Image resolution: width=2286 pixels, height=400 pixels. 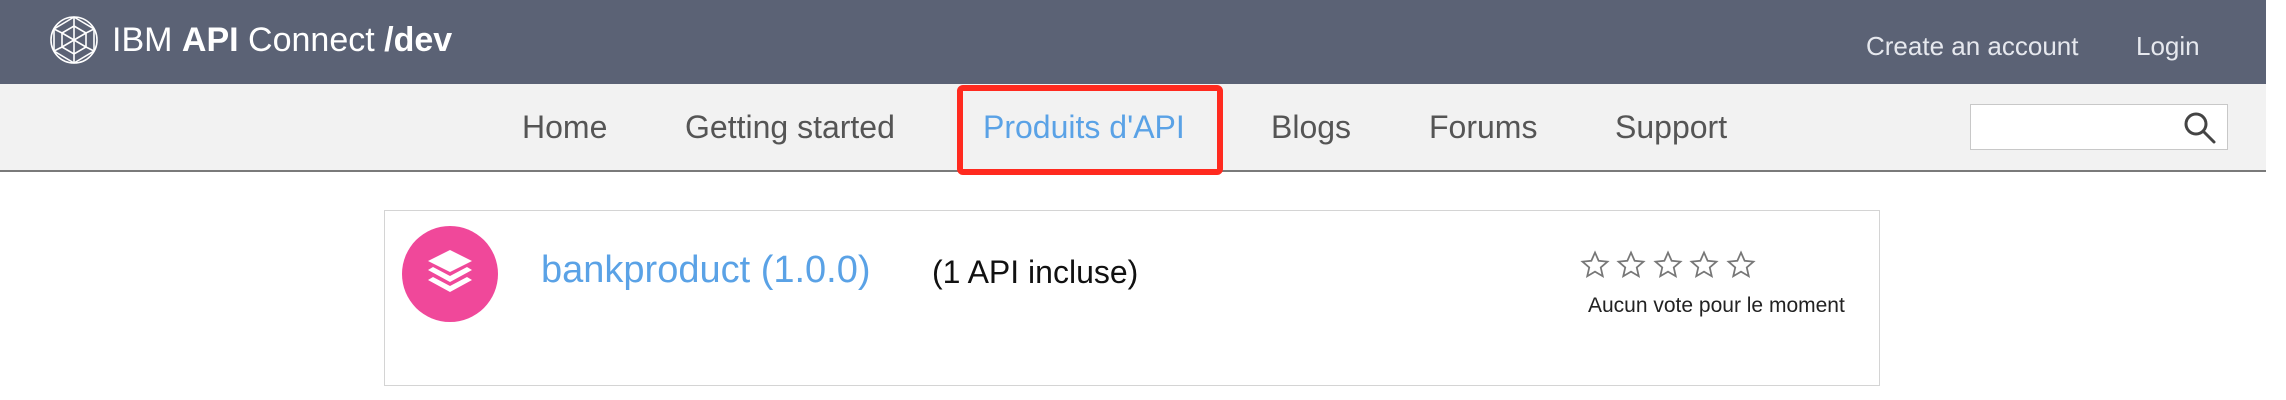 What do you see at coordinates (74, 40) in the screenshot?
I see `ibm-logo-icon` at bounding box center [74, 40].